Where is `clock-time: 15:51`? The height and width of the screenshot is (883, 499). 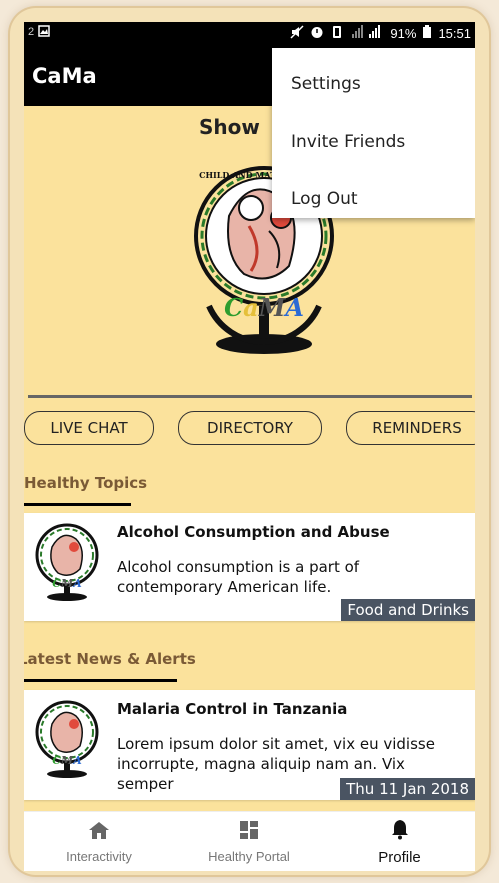 clock-time: 15:51 is located at coordinates (454, 33).